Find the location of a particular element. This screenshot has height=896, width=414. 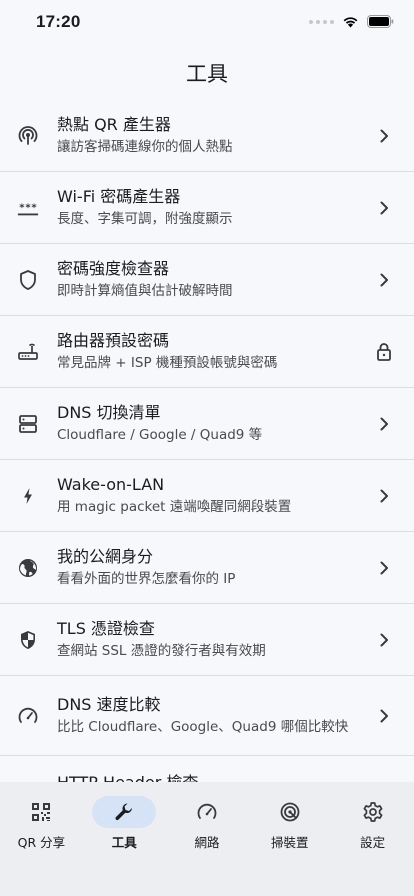

tab-settings: 設定 is located at coordinates (372, 846).